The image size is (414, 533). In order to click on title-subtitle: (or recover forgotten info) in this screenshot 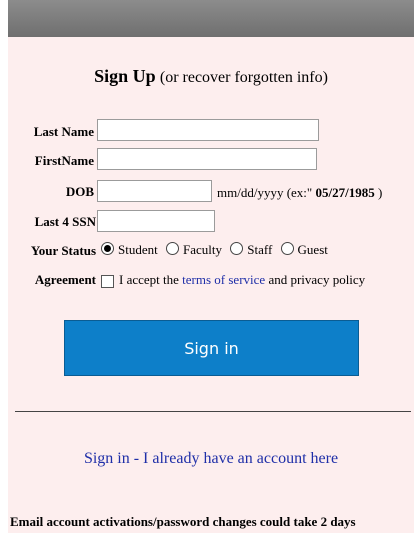, I will do `click(243, 77)`.